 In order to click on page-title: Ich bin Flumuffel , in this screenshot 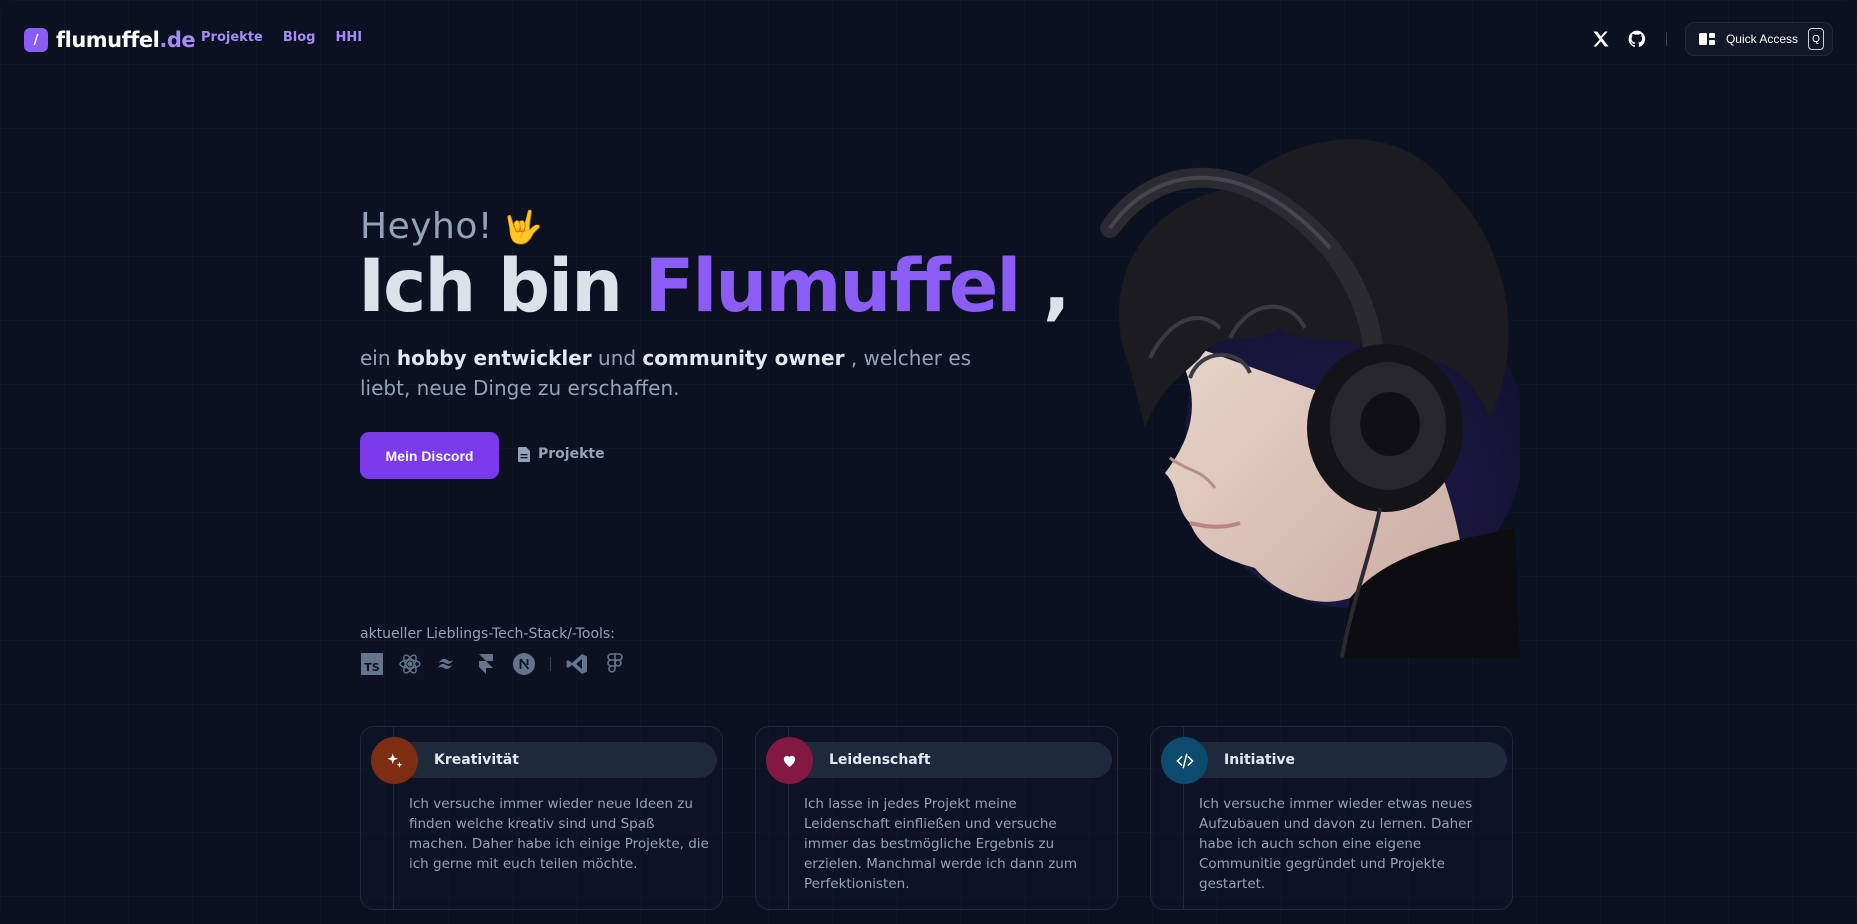, I will do `click(714, 286)`.